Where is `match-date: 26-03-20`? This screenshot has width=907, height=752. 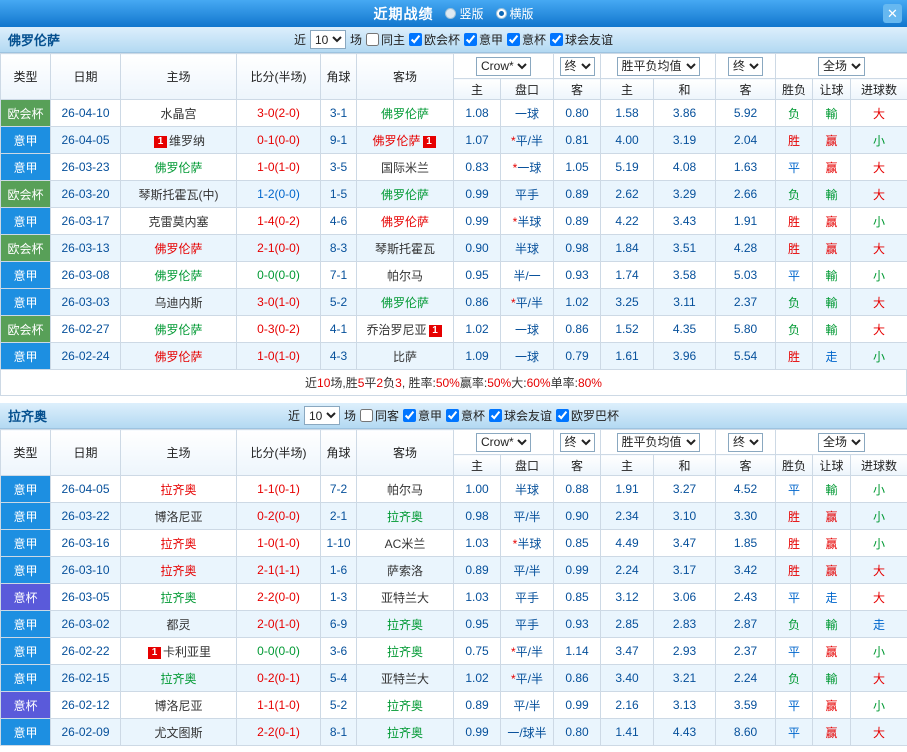
match-date: 26-03-20 is located at coordinates (85, 194).